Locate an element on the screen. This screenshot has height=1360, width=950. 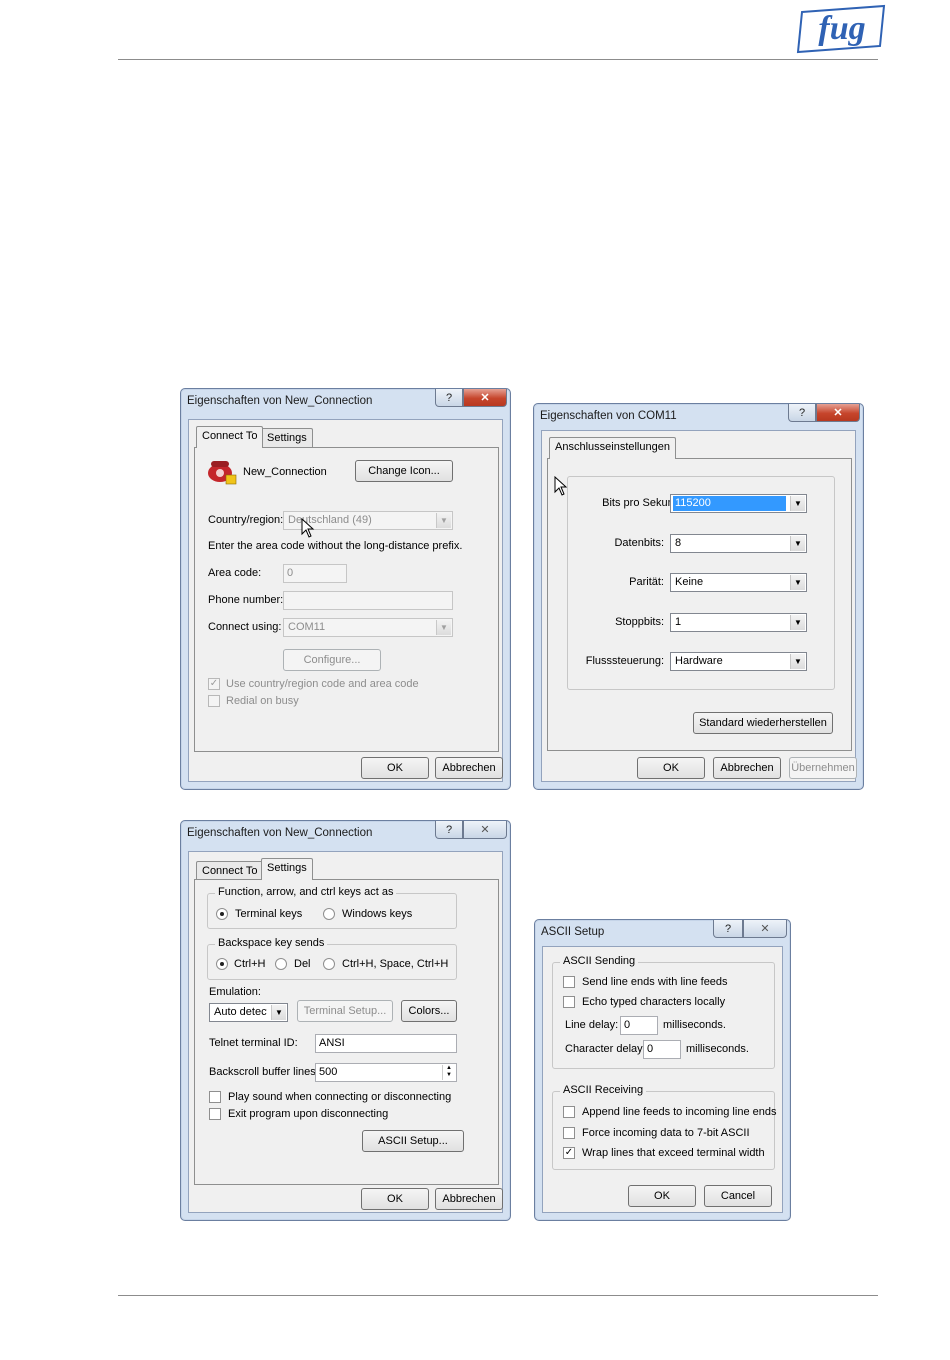
data-bits-label: Datenbits: is located at coordinates (639, 543).